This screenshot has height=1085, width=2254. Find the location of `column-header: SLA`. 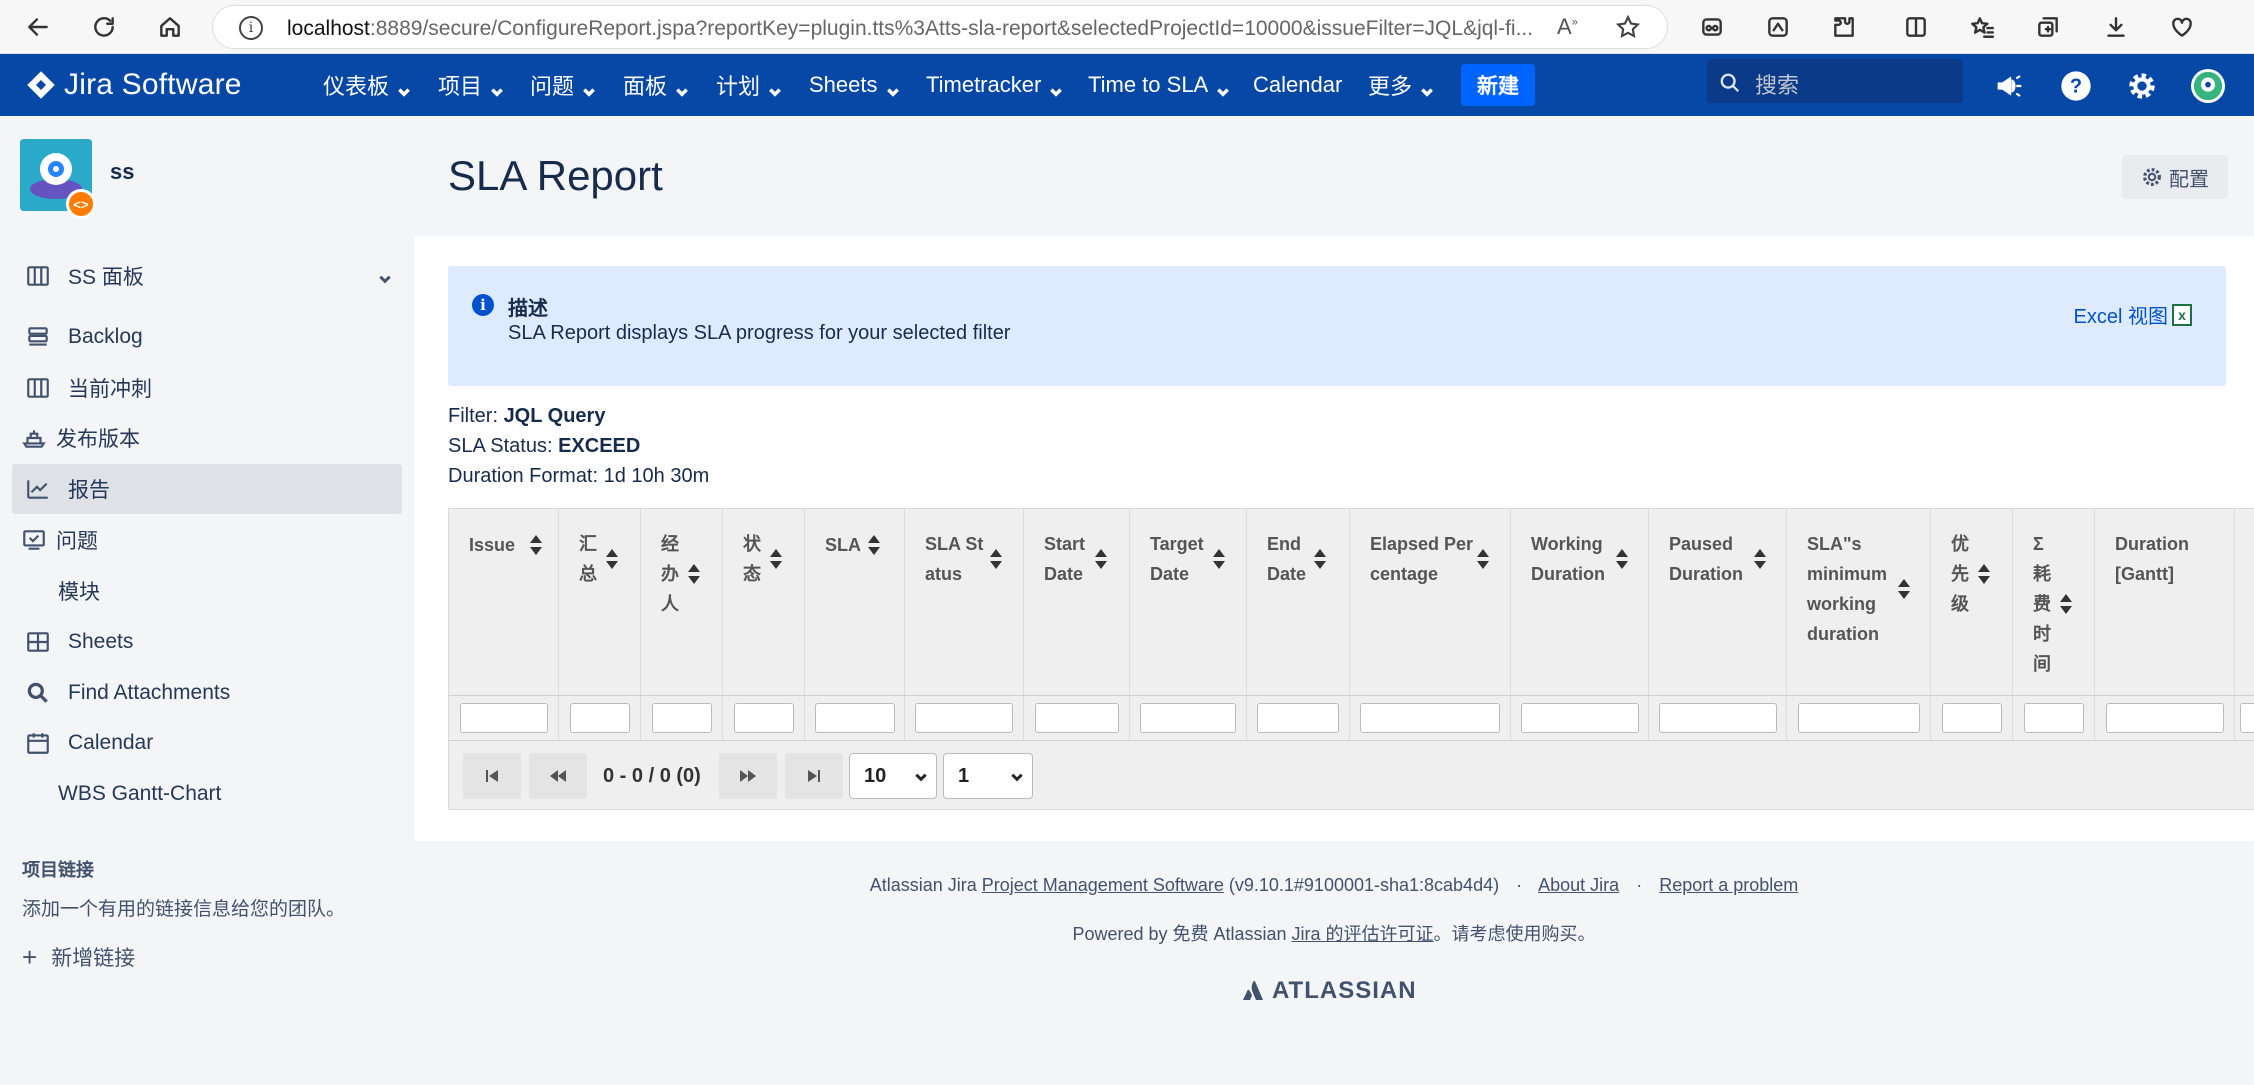

column-header: SLA is located at coordinates (855, 602).